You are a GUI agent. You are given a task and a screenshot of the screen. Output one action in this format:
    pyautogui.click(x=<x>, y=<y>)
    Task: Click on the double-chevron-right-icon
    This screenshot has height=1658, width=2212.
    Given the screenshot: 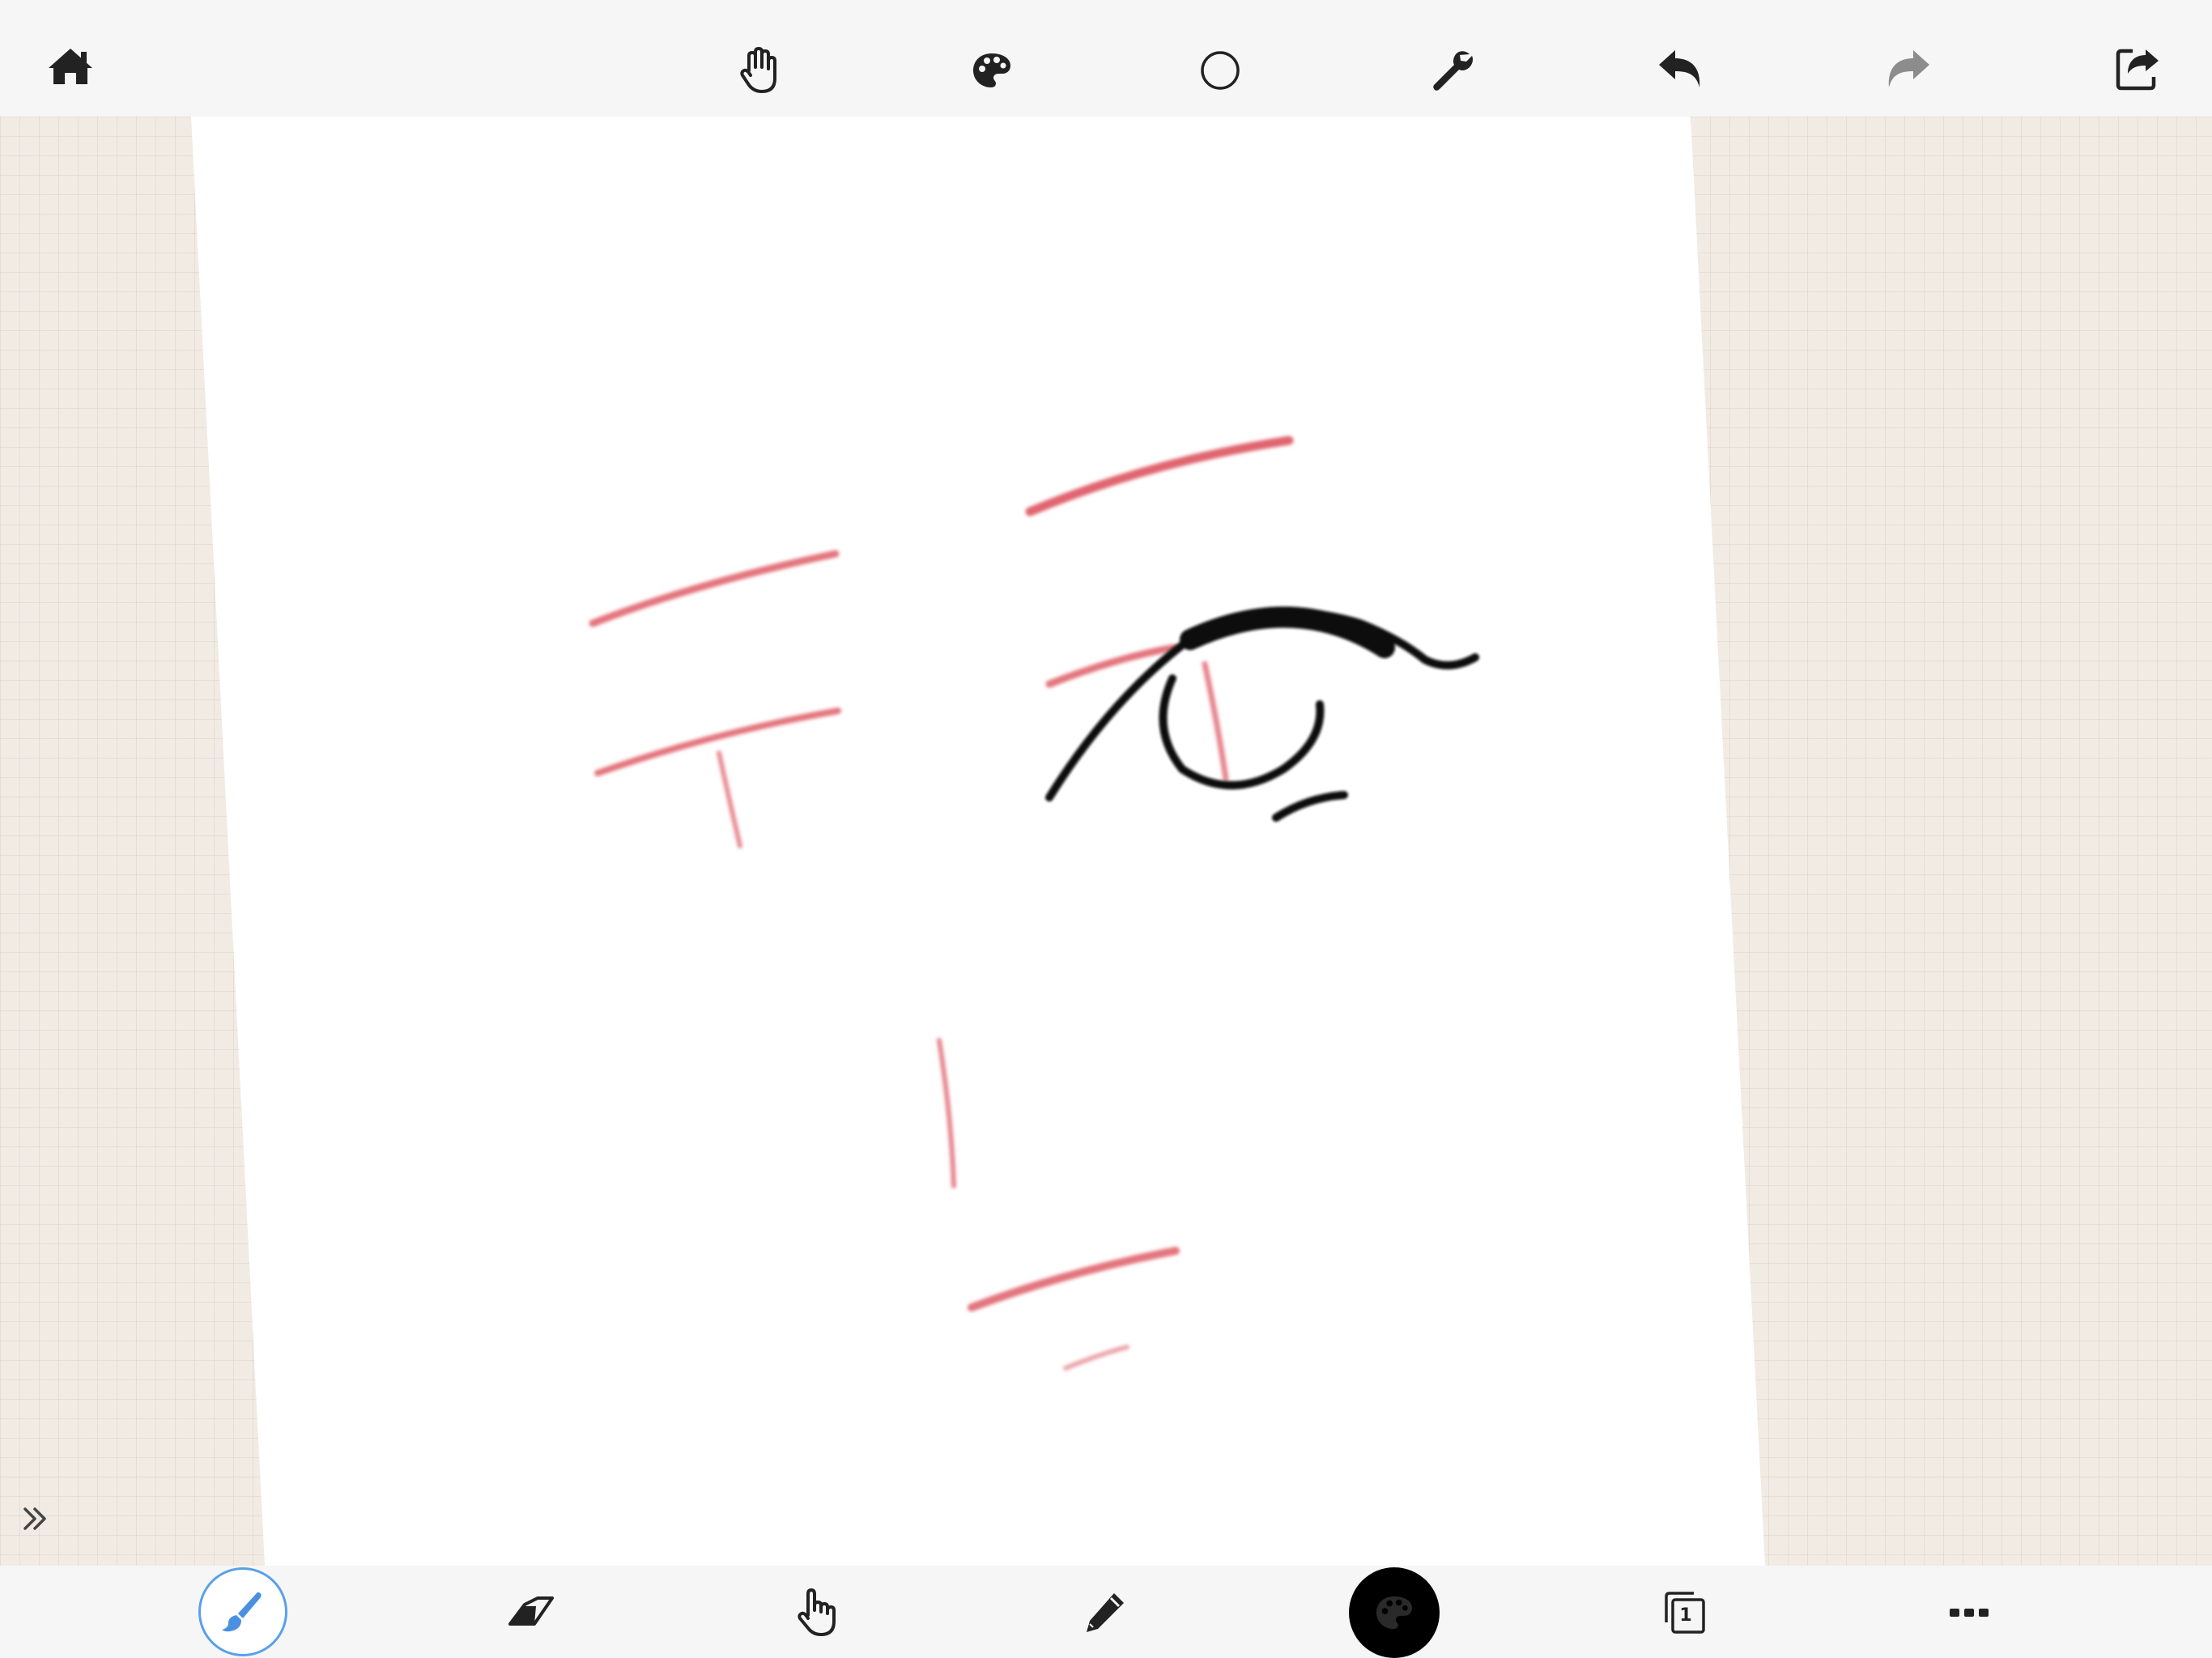 What is the action you would take?
    pyautogui.click(x=34, y=1518)
    